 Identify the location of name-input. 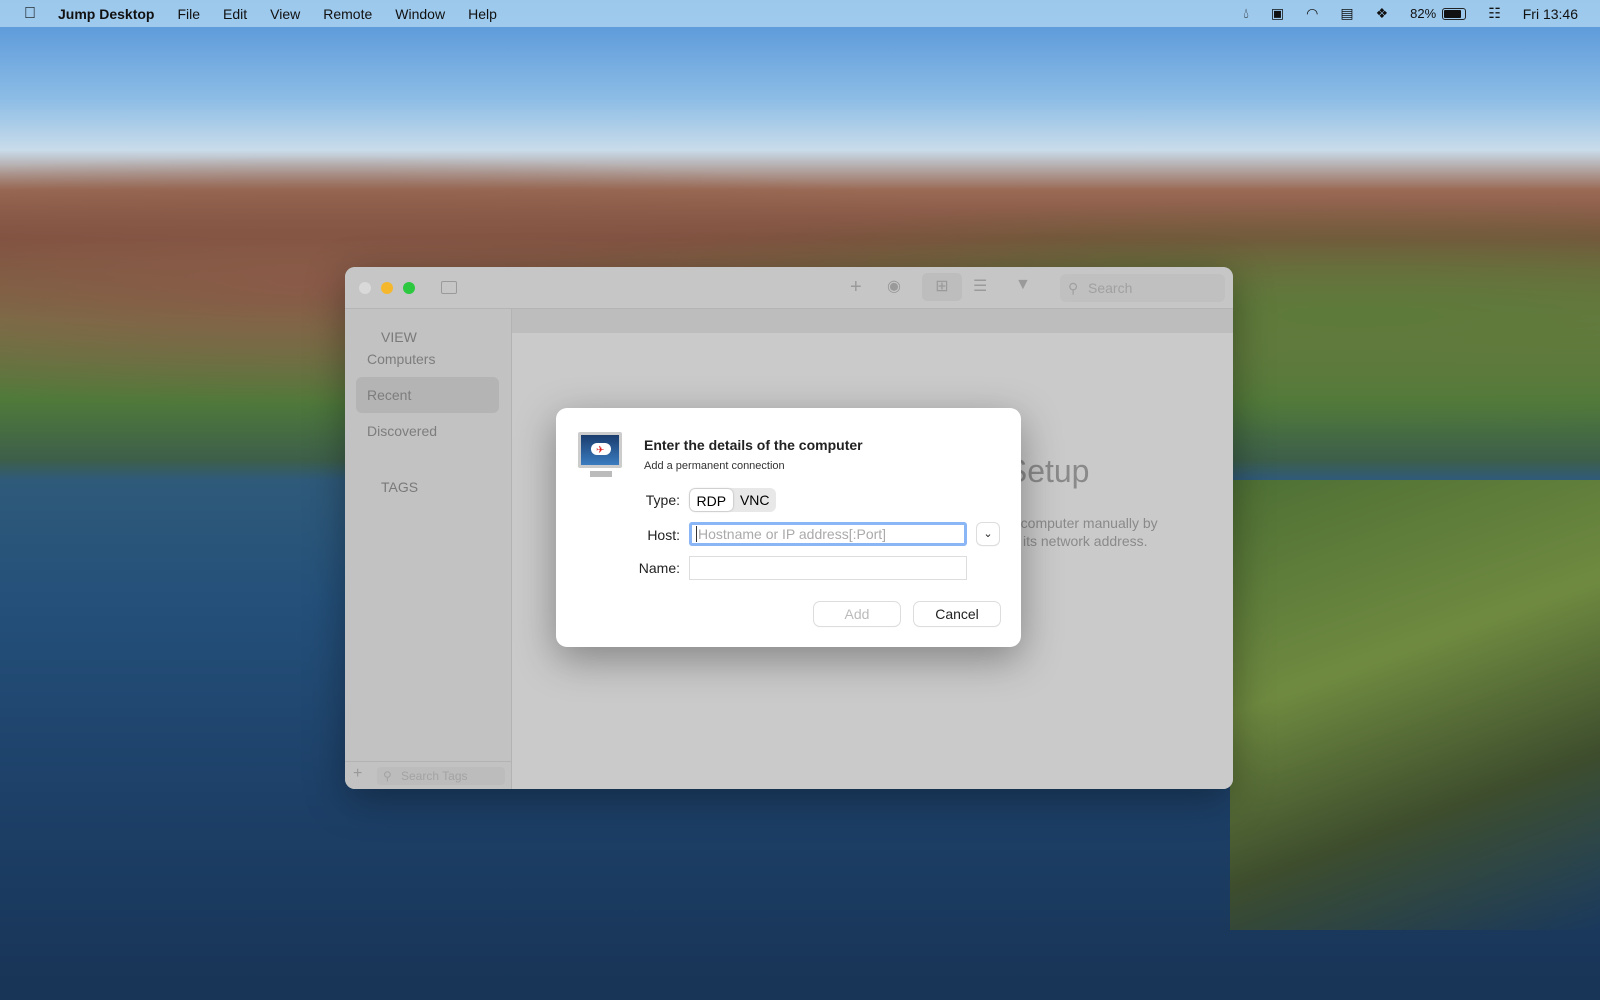
(828, 568).